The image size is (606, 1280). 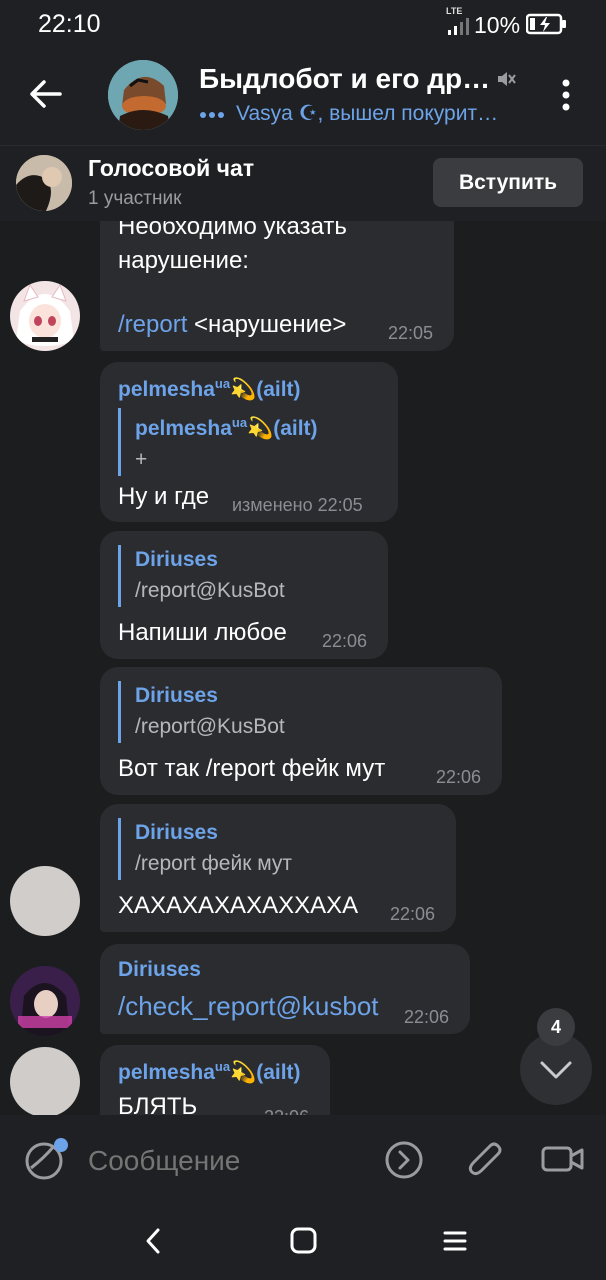 What do you see at coordinates (223, 1161) in the screenshot?
I see `message-input` at bounding box center [223, 1161].